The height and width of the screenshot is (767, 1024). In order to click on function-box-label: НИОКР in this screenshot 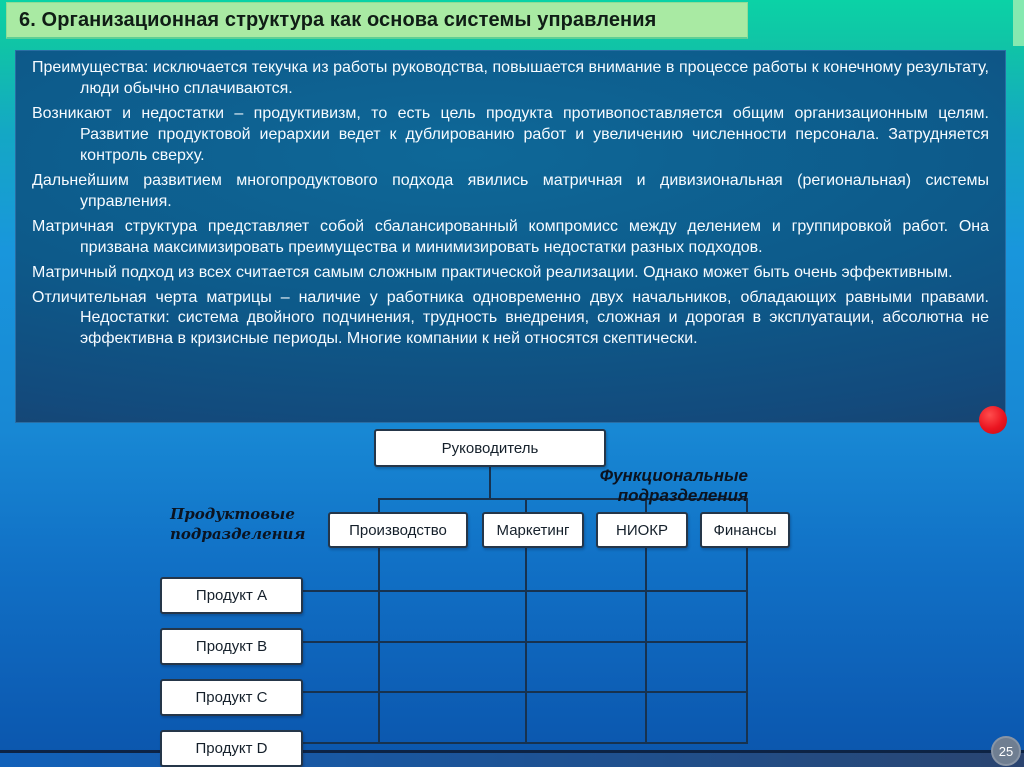, I will do `click(642, 530)`.